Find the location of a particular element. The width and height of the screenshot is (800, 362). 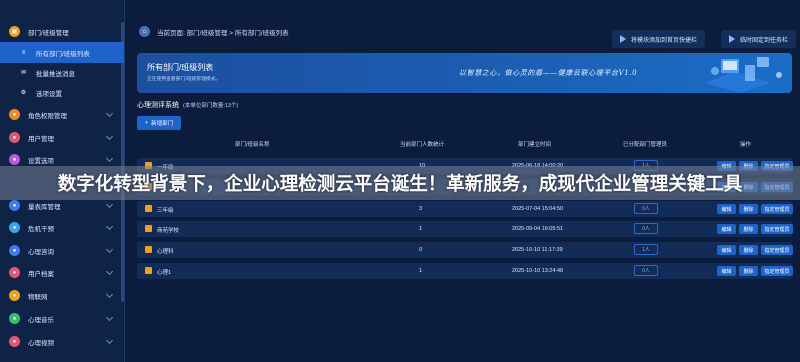

add-department-button: + 新增部门 is located at coordinates (159, 123).